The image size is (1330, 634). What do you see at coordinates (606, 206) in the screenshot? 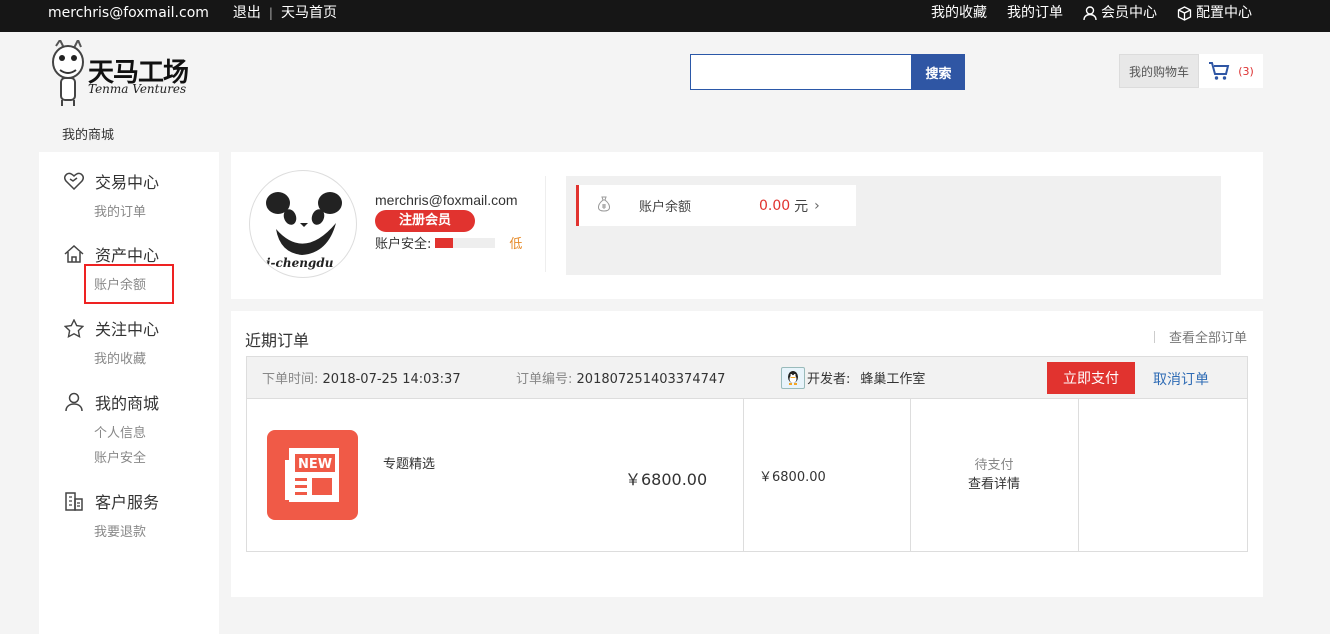
I see `money-bag-icon` at bounding box center [606, 206].